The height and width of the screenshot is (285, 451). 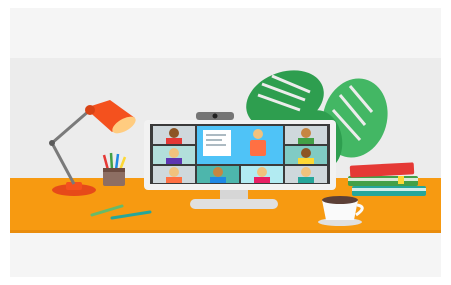 I want to click on bottom-band, so click(x=225, y=255).